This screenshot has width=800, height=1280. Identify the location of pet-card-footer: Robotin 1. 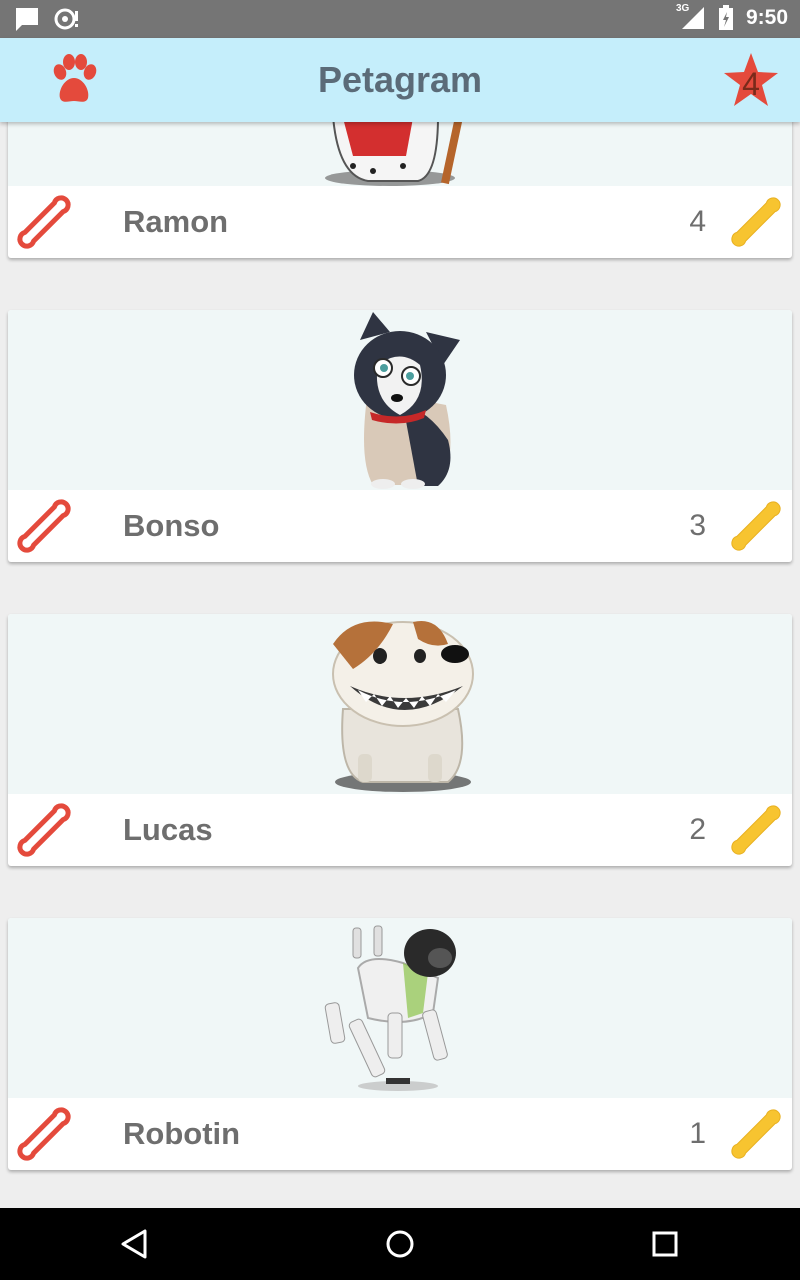
(400, 1134).